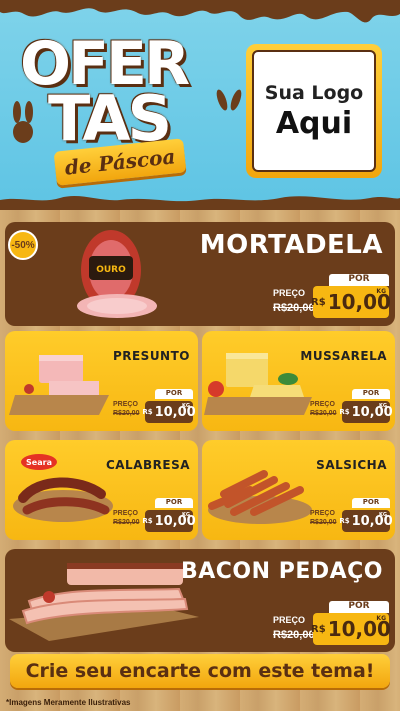 The image size is (400, 711). What do you see at coordinates (351, 465) in the screenshot?
I see `product-name: SALSICHA` at bounding box center [351, 465].